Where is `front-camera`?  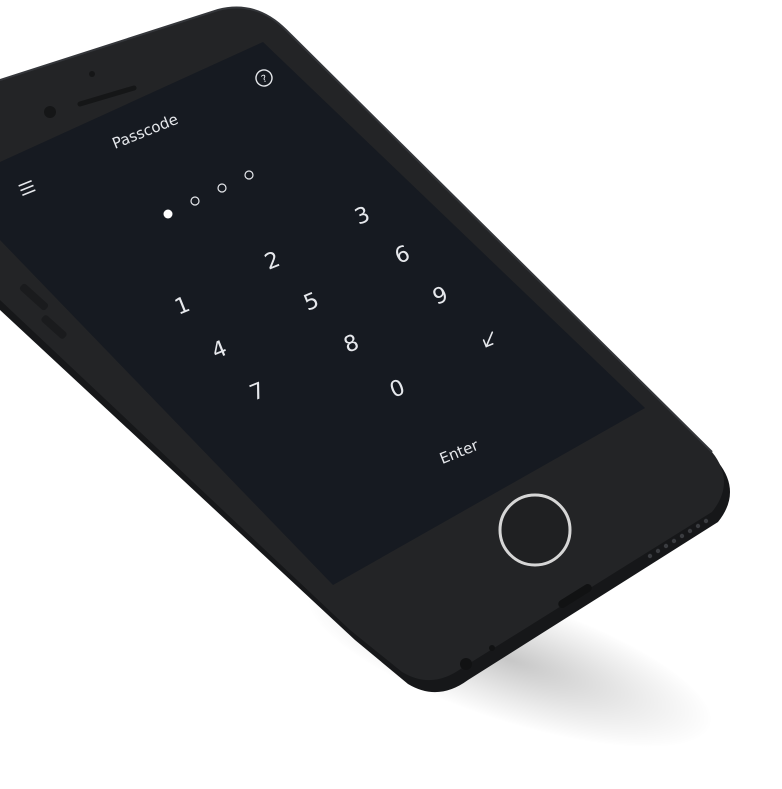
front-camera is located at coordinates (50, 112).